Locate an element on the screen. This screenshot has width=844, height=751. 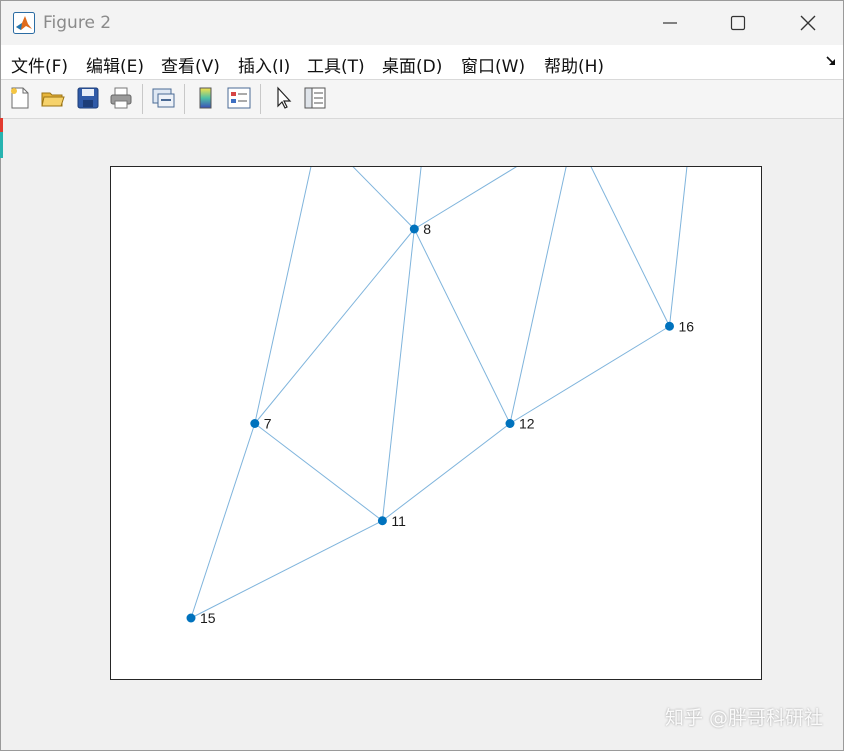
maximize-icon is located at coordinates (738, 23).